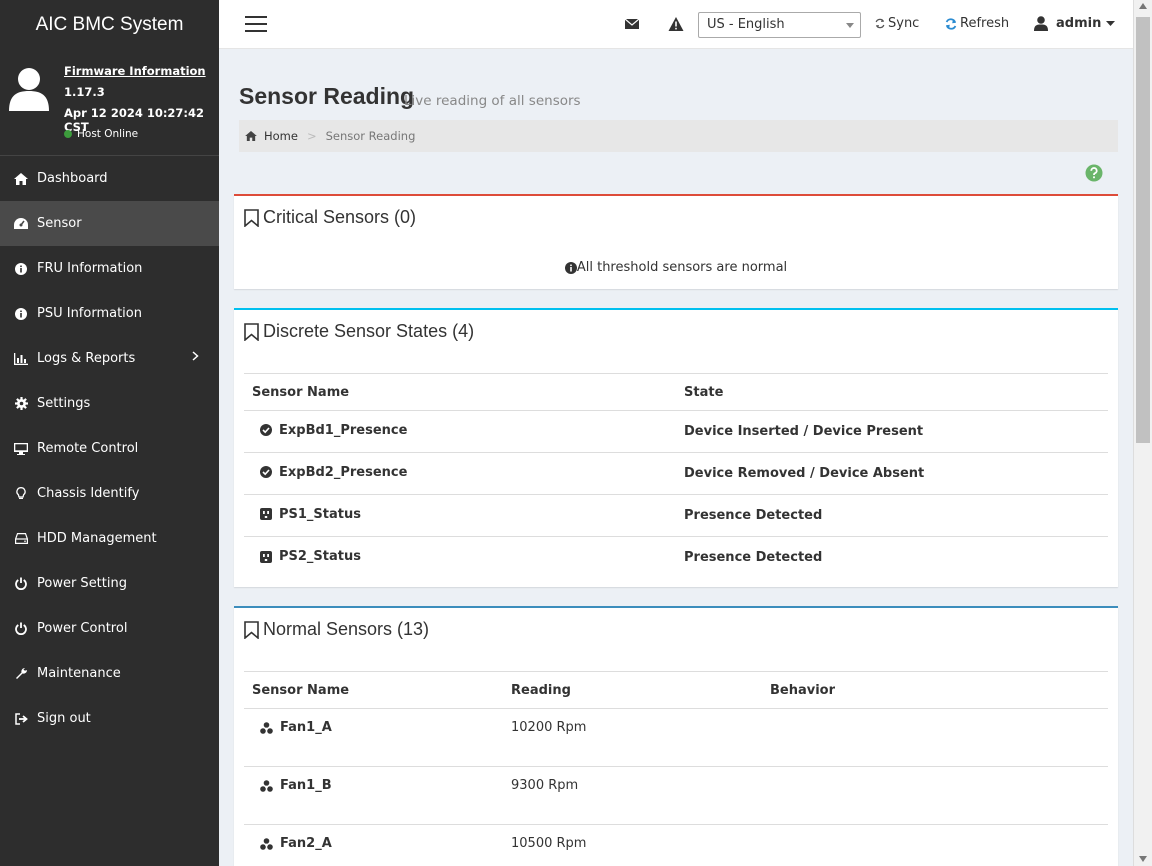 The height and width of the screenshot is (866, 1152). I want to click on sidebar-item-chassis-identify: Chassis Identify, so click(109, 493).